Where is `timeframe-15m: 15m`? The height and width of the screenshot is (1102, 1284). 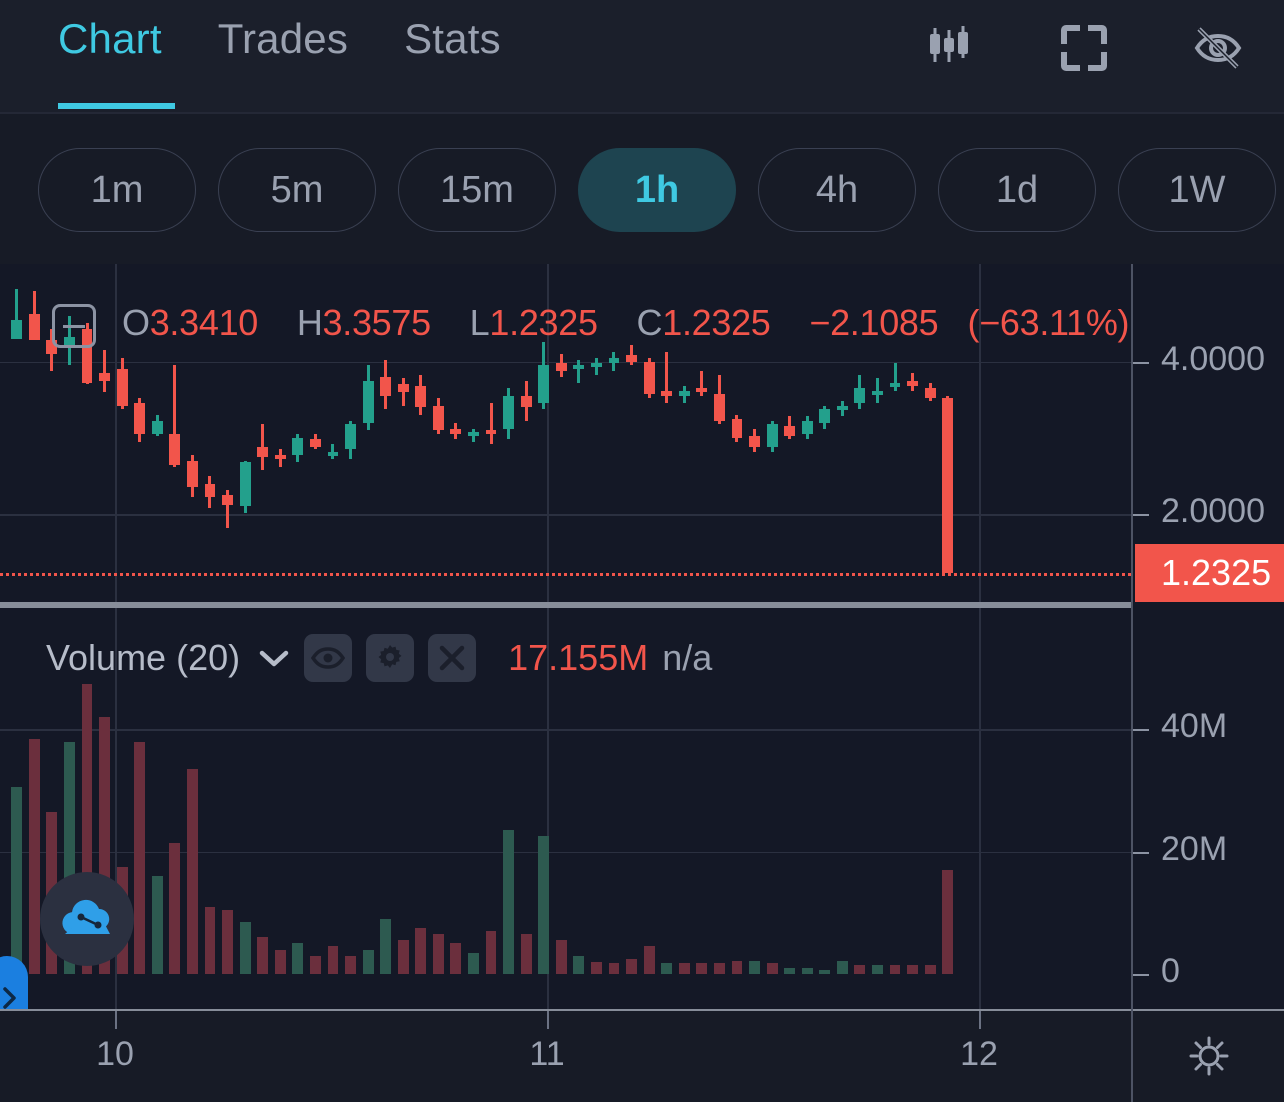
timeframe-15m: 15m is located at coordinates (477, 190).